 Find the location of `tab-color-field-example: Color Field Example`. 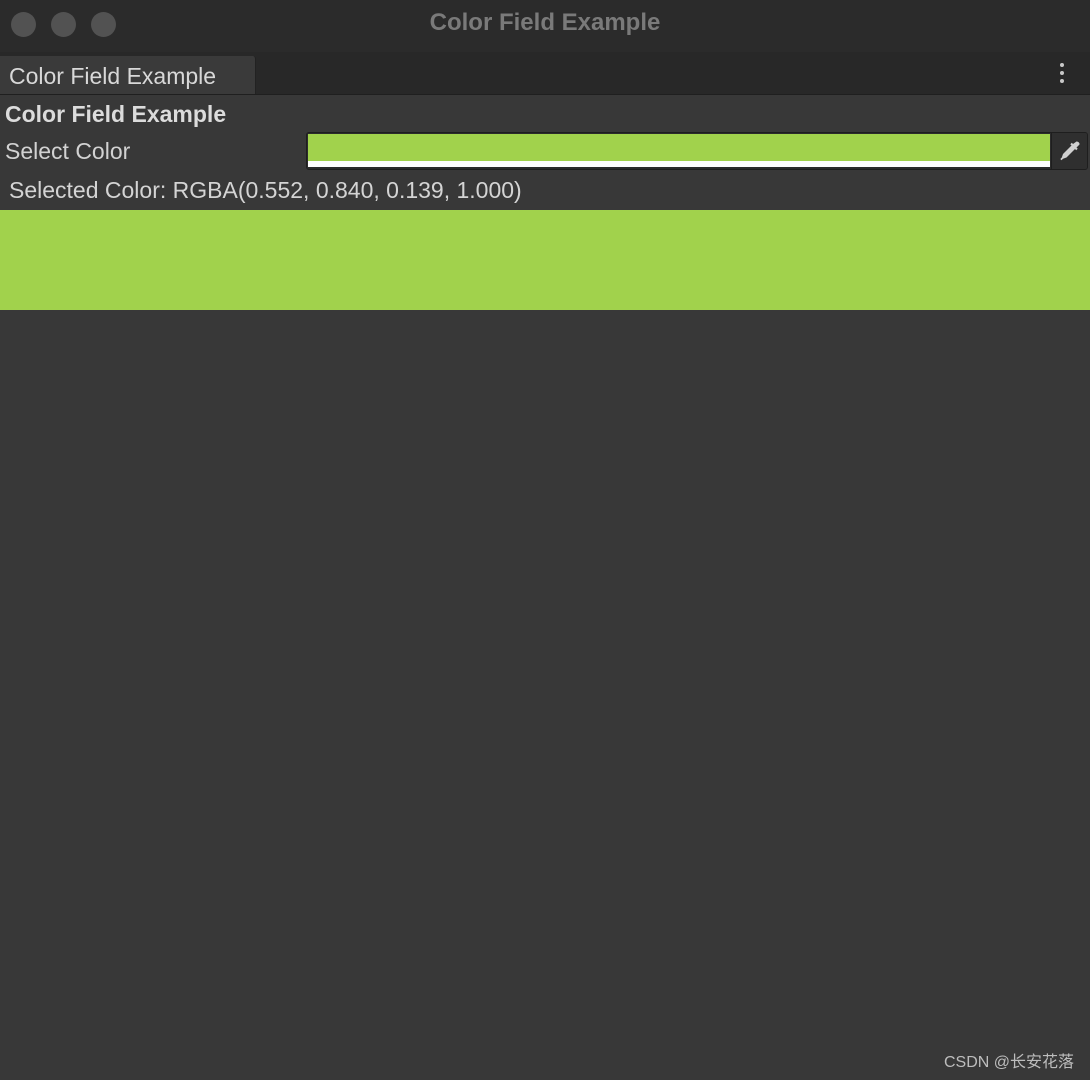

tab-color-field-example: Color Field Example is located at coordinates (128, 75).